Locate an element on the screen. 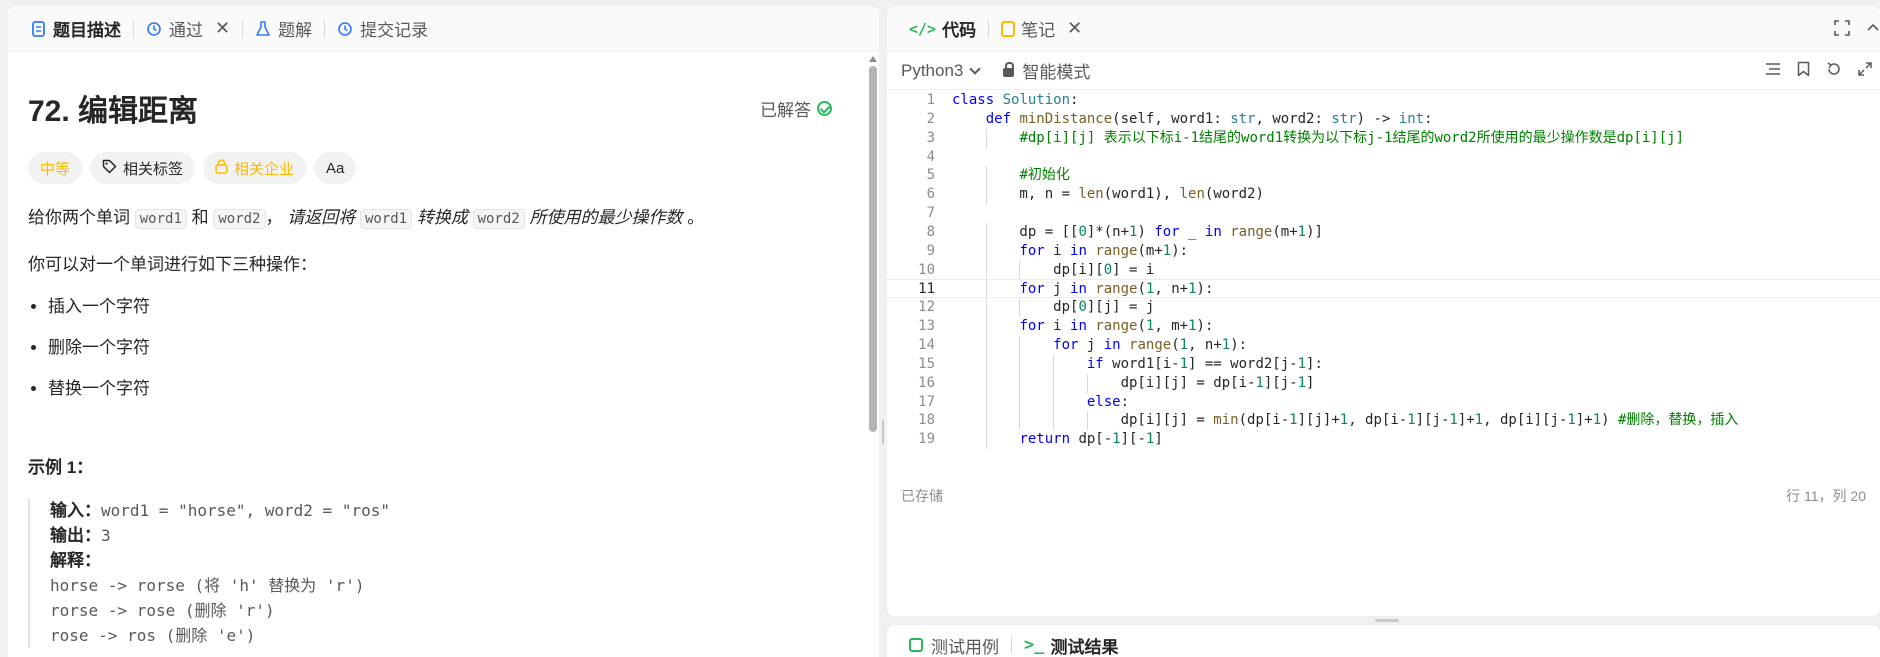 The width and height of the screenshot is (1880, 657). reset-icon is located at coordinates (1834, 71).